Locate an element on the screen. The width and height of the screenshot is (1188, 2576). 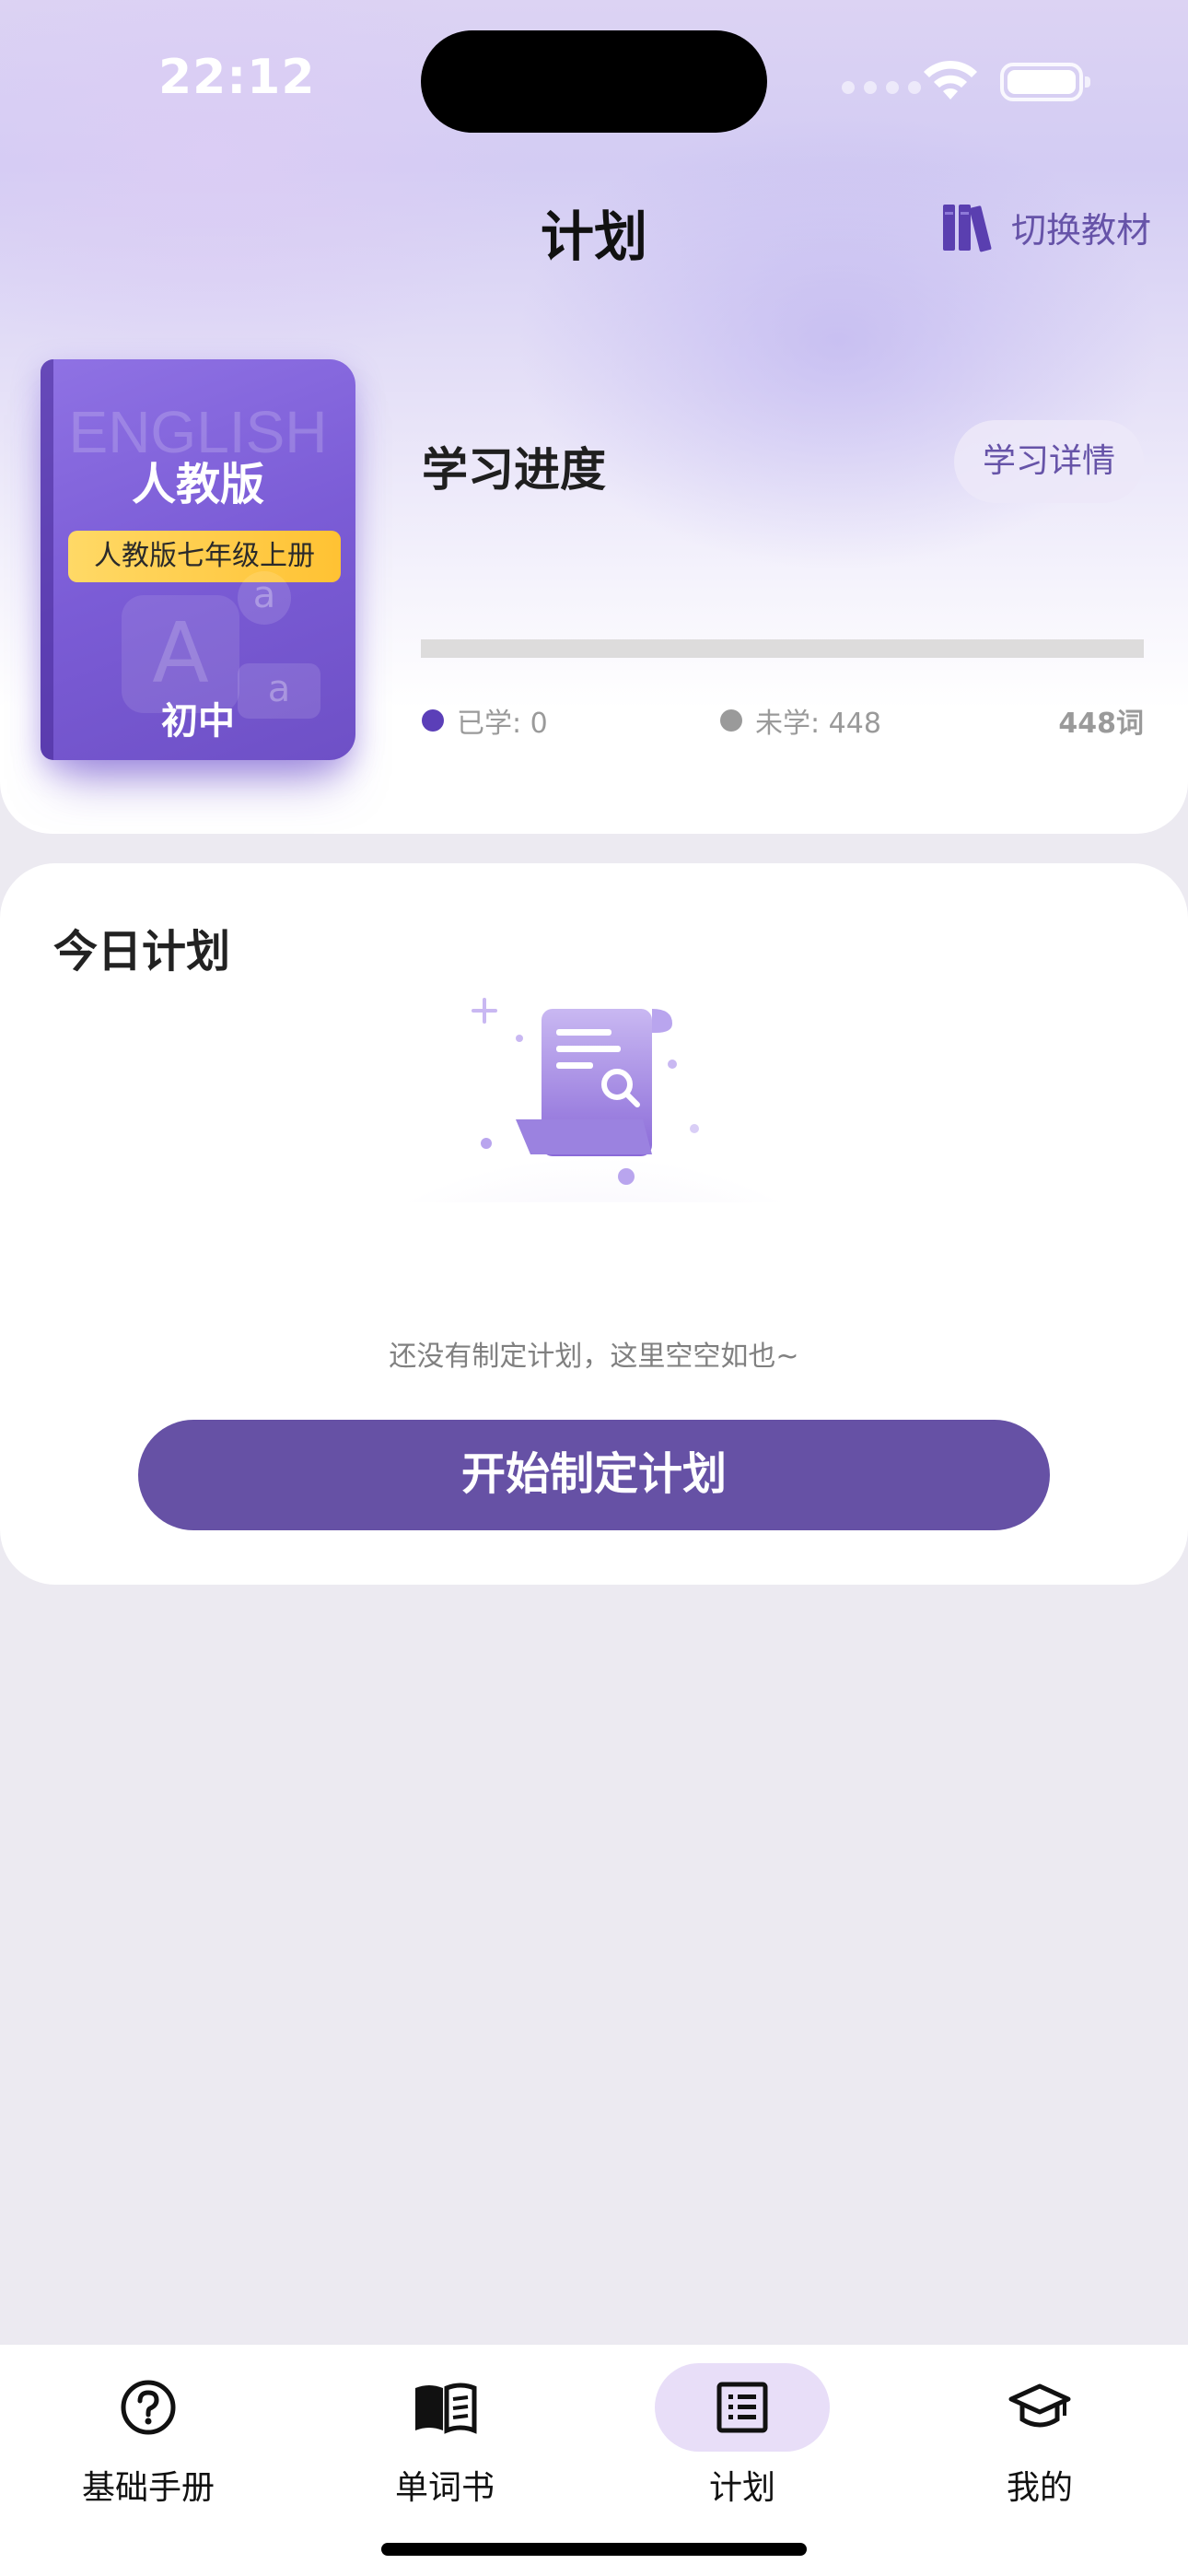
unlearned-legend: 未学: 448 is located at coordinates (800, 720).